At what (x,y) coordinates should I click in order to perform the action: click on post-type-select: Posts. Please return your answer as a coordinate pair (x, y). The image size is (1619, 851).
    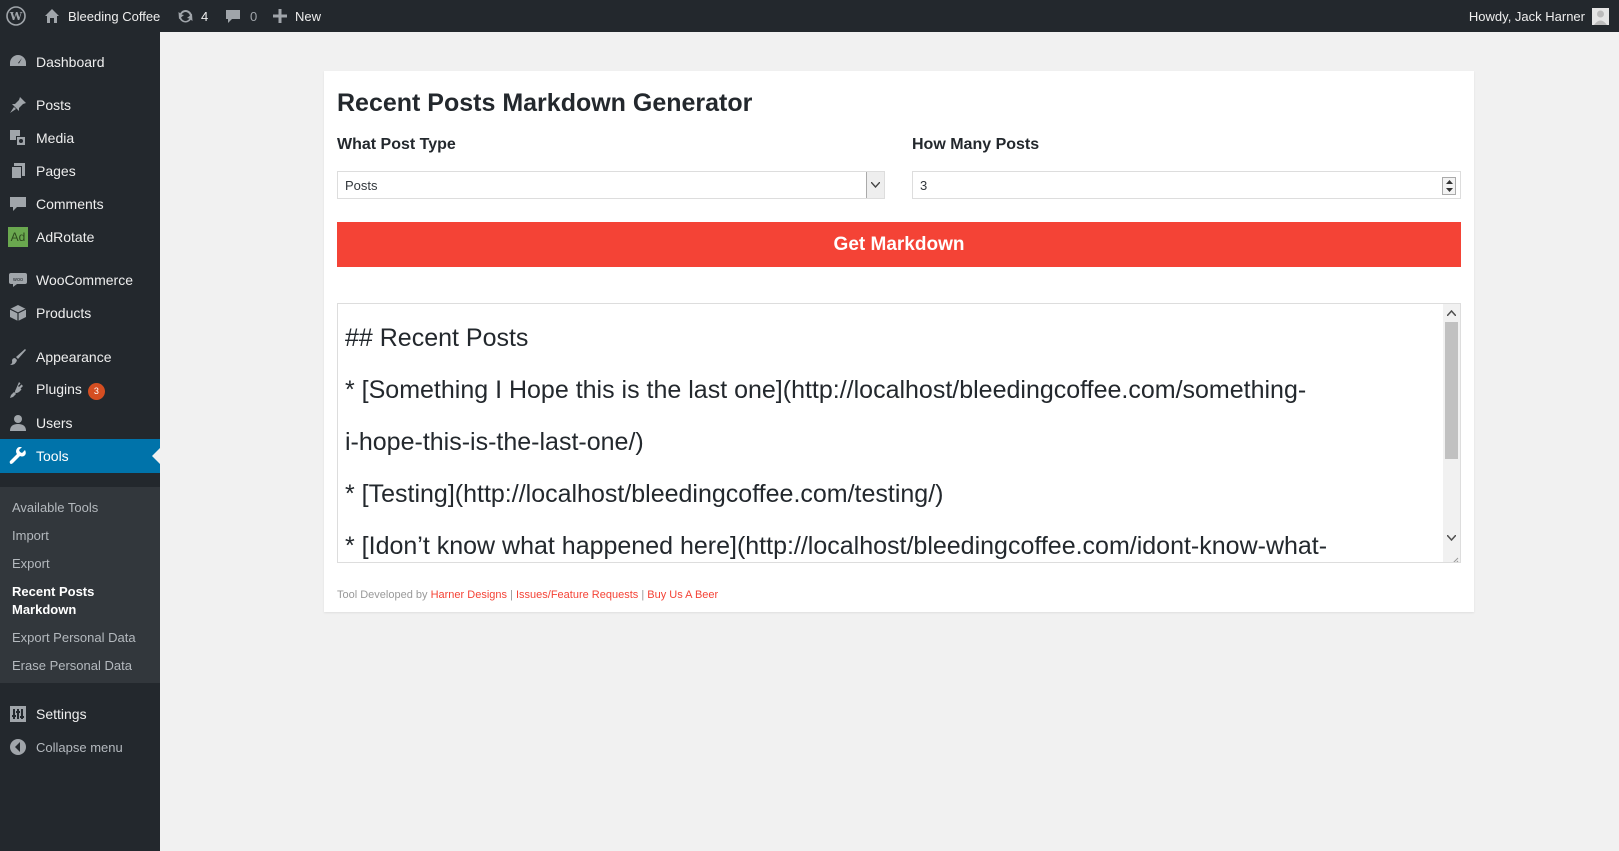
    Looking at the image, I should click on (611, 185).